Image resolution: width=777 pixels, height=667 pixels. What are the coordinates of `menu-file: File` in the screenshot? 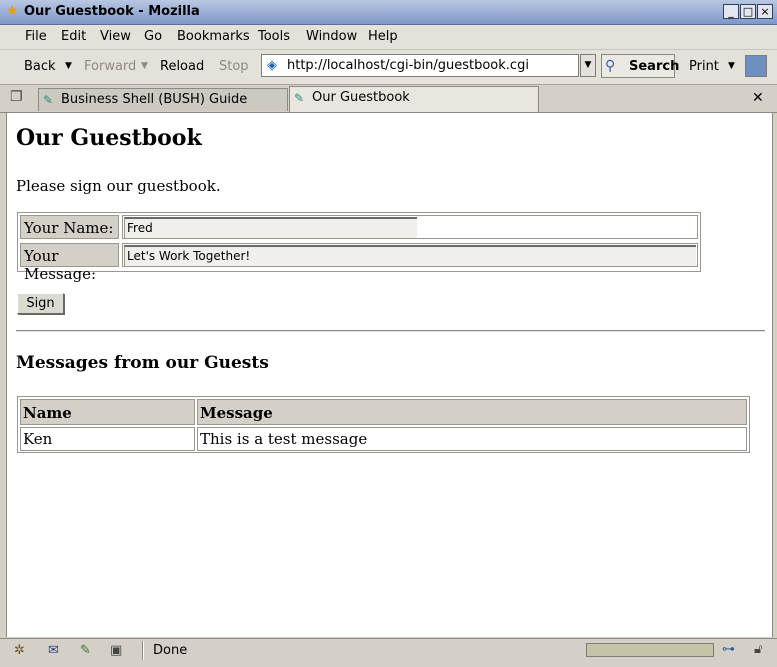 It's located at (36, 36).